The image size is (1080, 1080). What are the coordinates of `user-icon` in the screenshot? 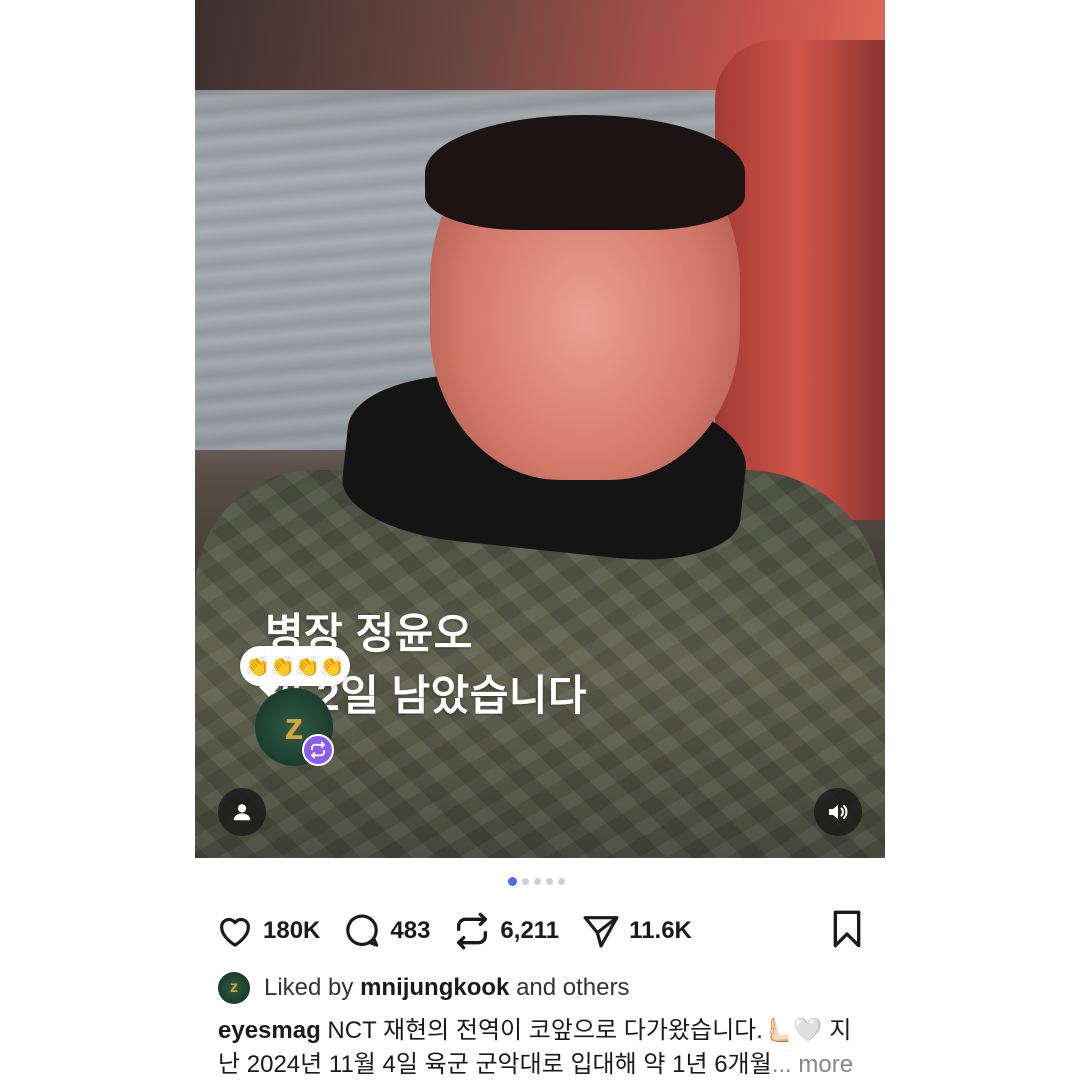 It's located at (242, 812).